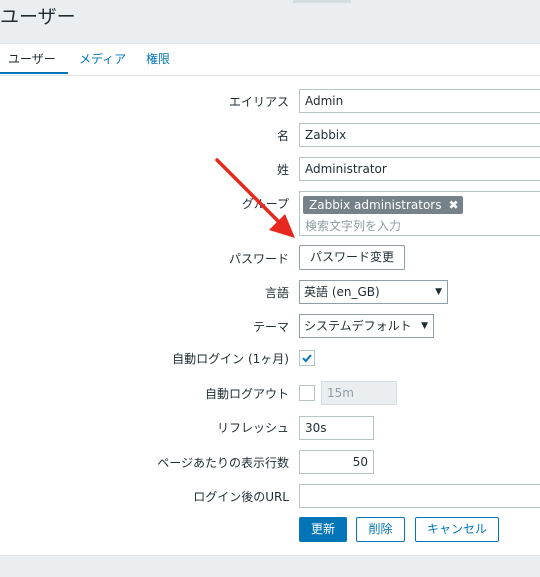 Image resolution: width=540 pixels, height=577 pixels. What do you see at coordinates (336, 428) in the screenshot?
I see `refresh-input: 30s` at bounding box center [336, 428].